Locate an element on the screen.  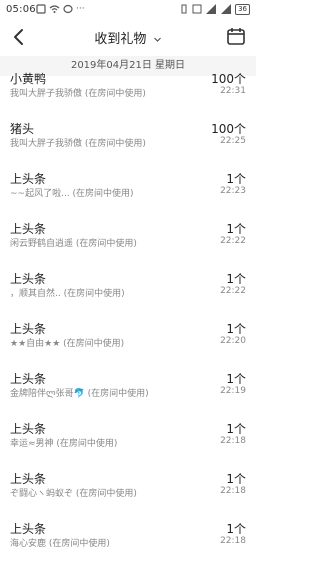
sender-text: ★★自由★★ (在房间中使用) is located at coordinates (67, 344).